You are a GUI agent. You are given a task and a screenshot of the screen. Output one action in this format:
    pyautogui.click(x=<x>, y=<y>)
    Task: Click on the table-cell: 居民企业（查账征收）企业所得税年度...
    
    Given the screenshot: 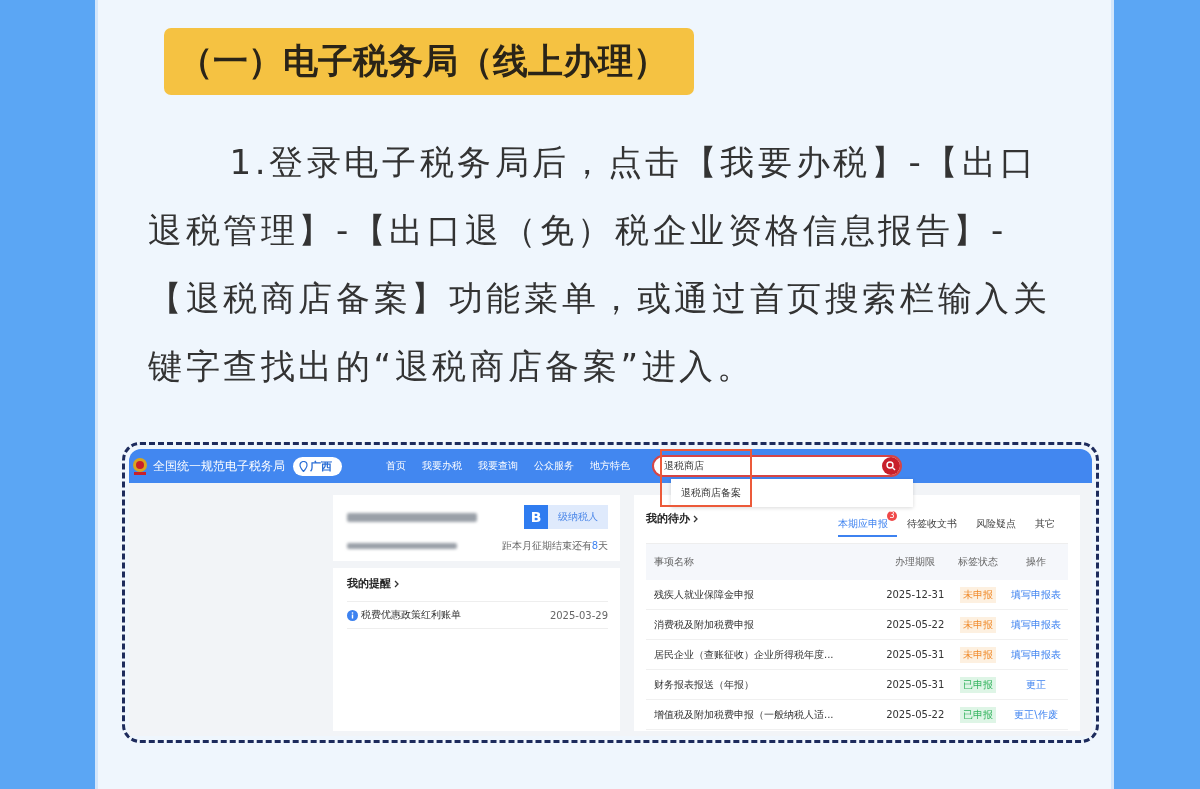 What is the action you would take?
    pyautogui.click(x=762, y=654)
    